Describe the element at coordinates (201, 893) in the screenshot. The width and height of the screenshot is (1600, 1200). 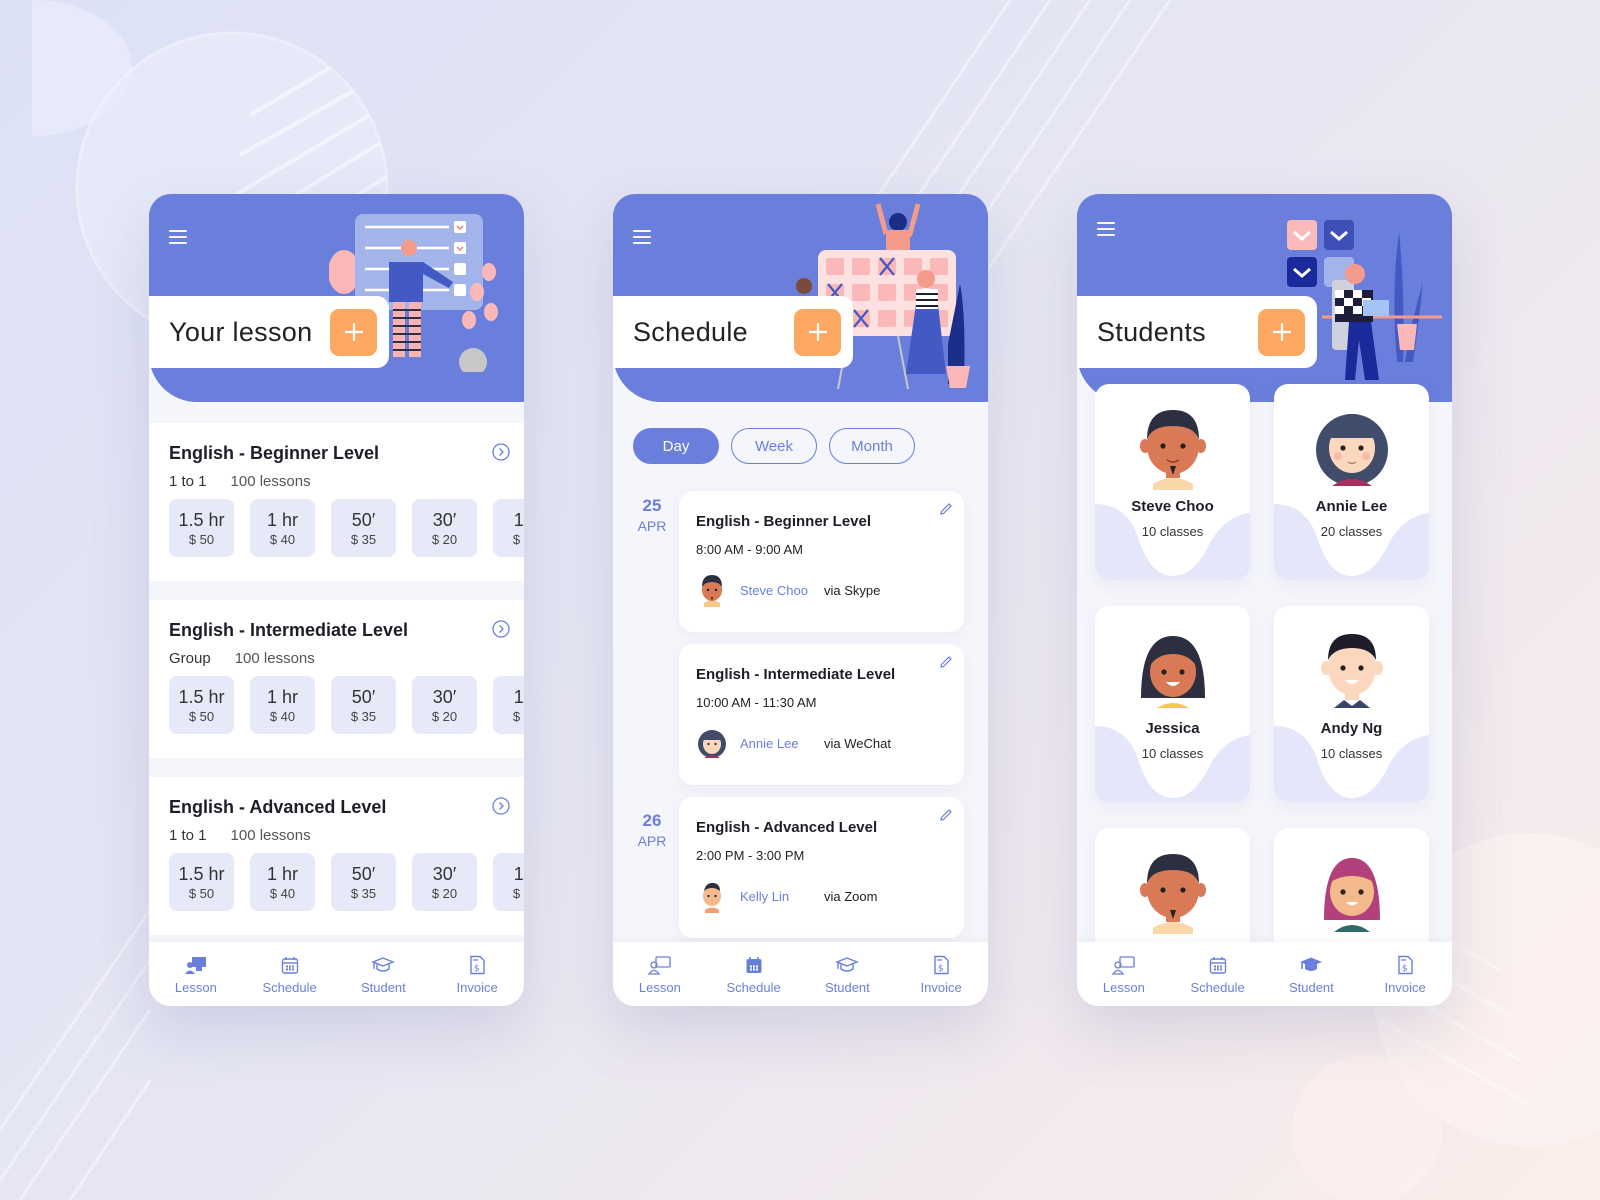
I see `price-label: $ 50` at that location.